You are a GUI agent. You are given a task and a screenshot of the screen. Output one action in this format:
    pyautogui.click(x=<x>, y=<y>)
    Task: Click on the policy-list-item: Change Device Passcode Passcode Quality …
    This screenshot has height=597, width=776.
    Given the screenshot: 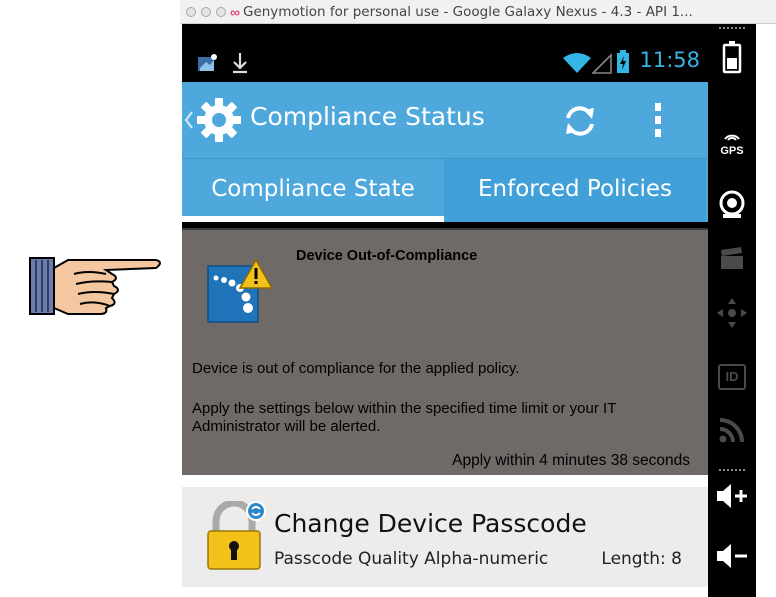 What is the action you would take?
    pyautogui.click(x=445, y=537)
    